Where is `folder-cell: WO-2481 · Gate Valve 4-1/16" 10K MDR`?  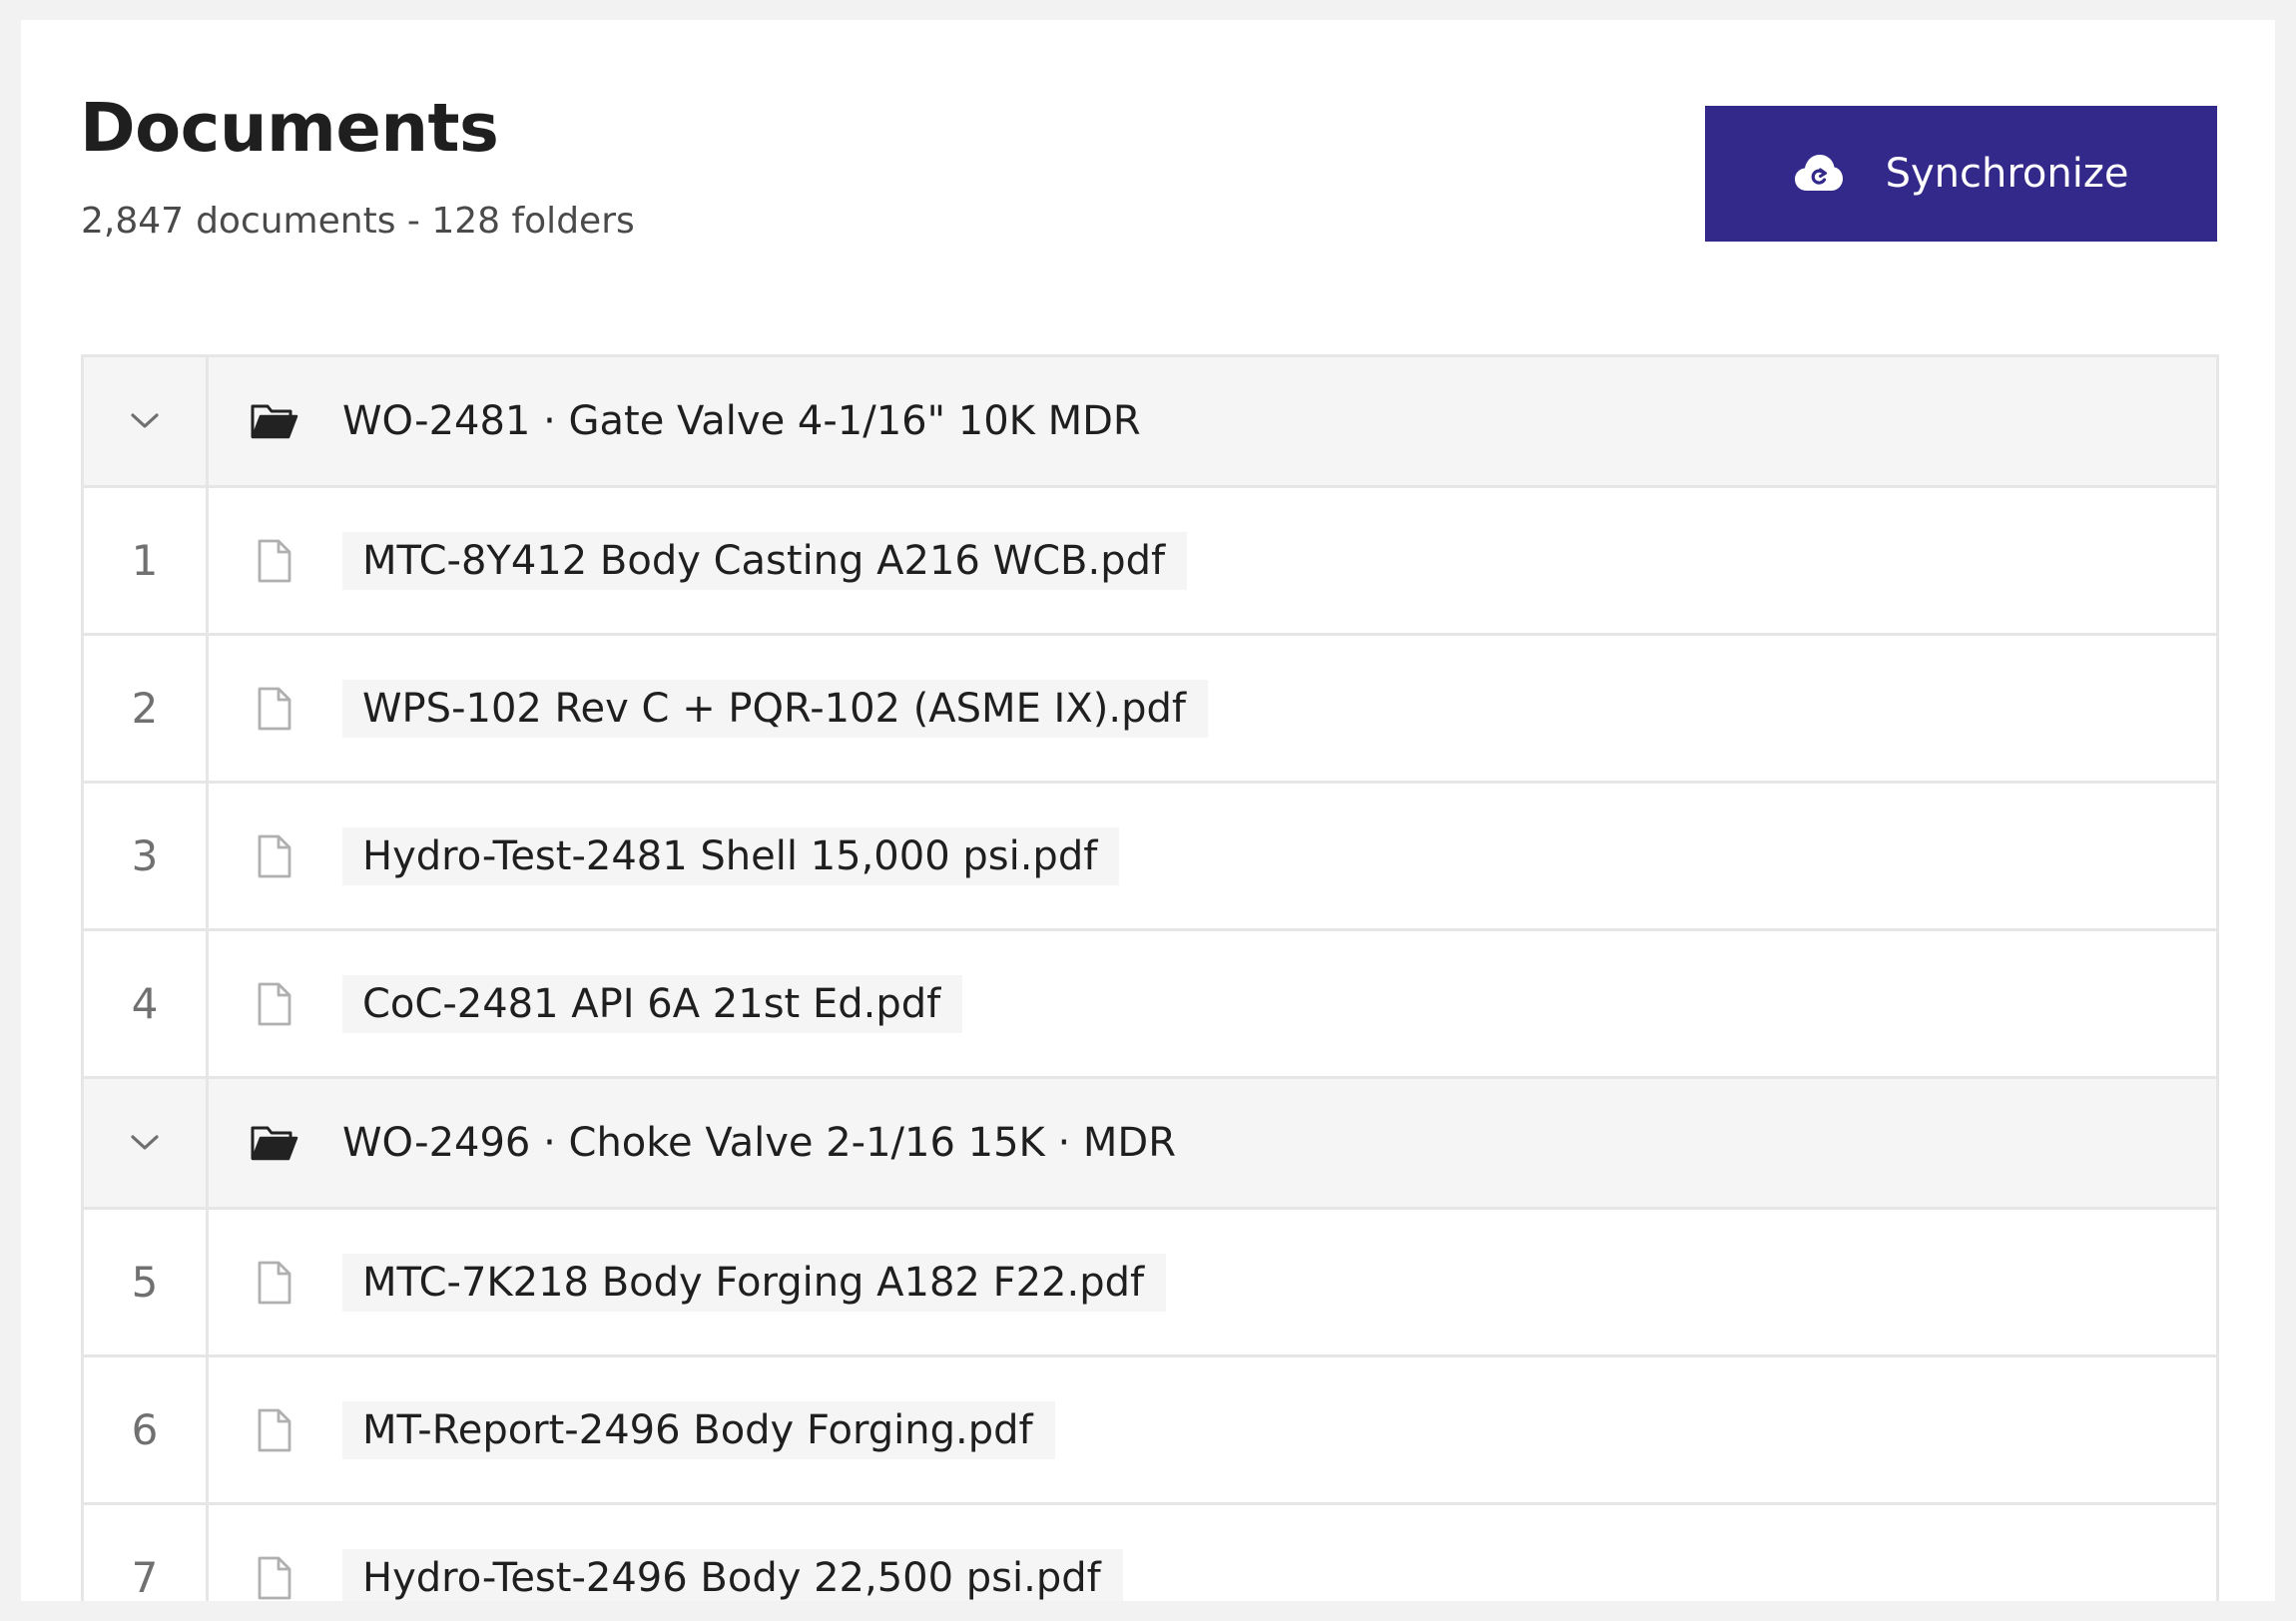
folder-cell: WO-2481 · Gate Valve 4-1/16" 10K MDR is located at coordinates (1213, 421).